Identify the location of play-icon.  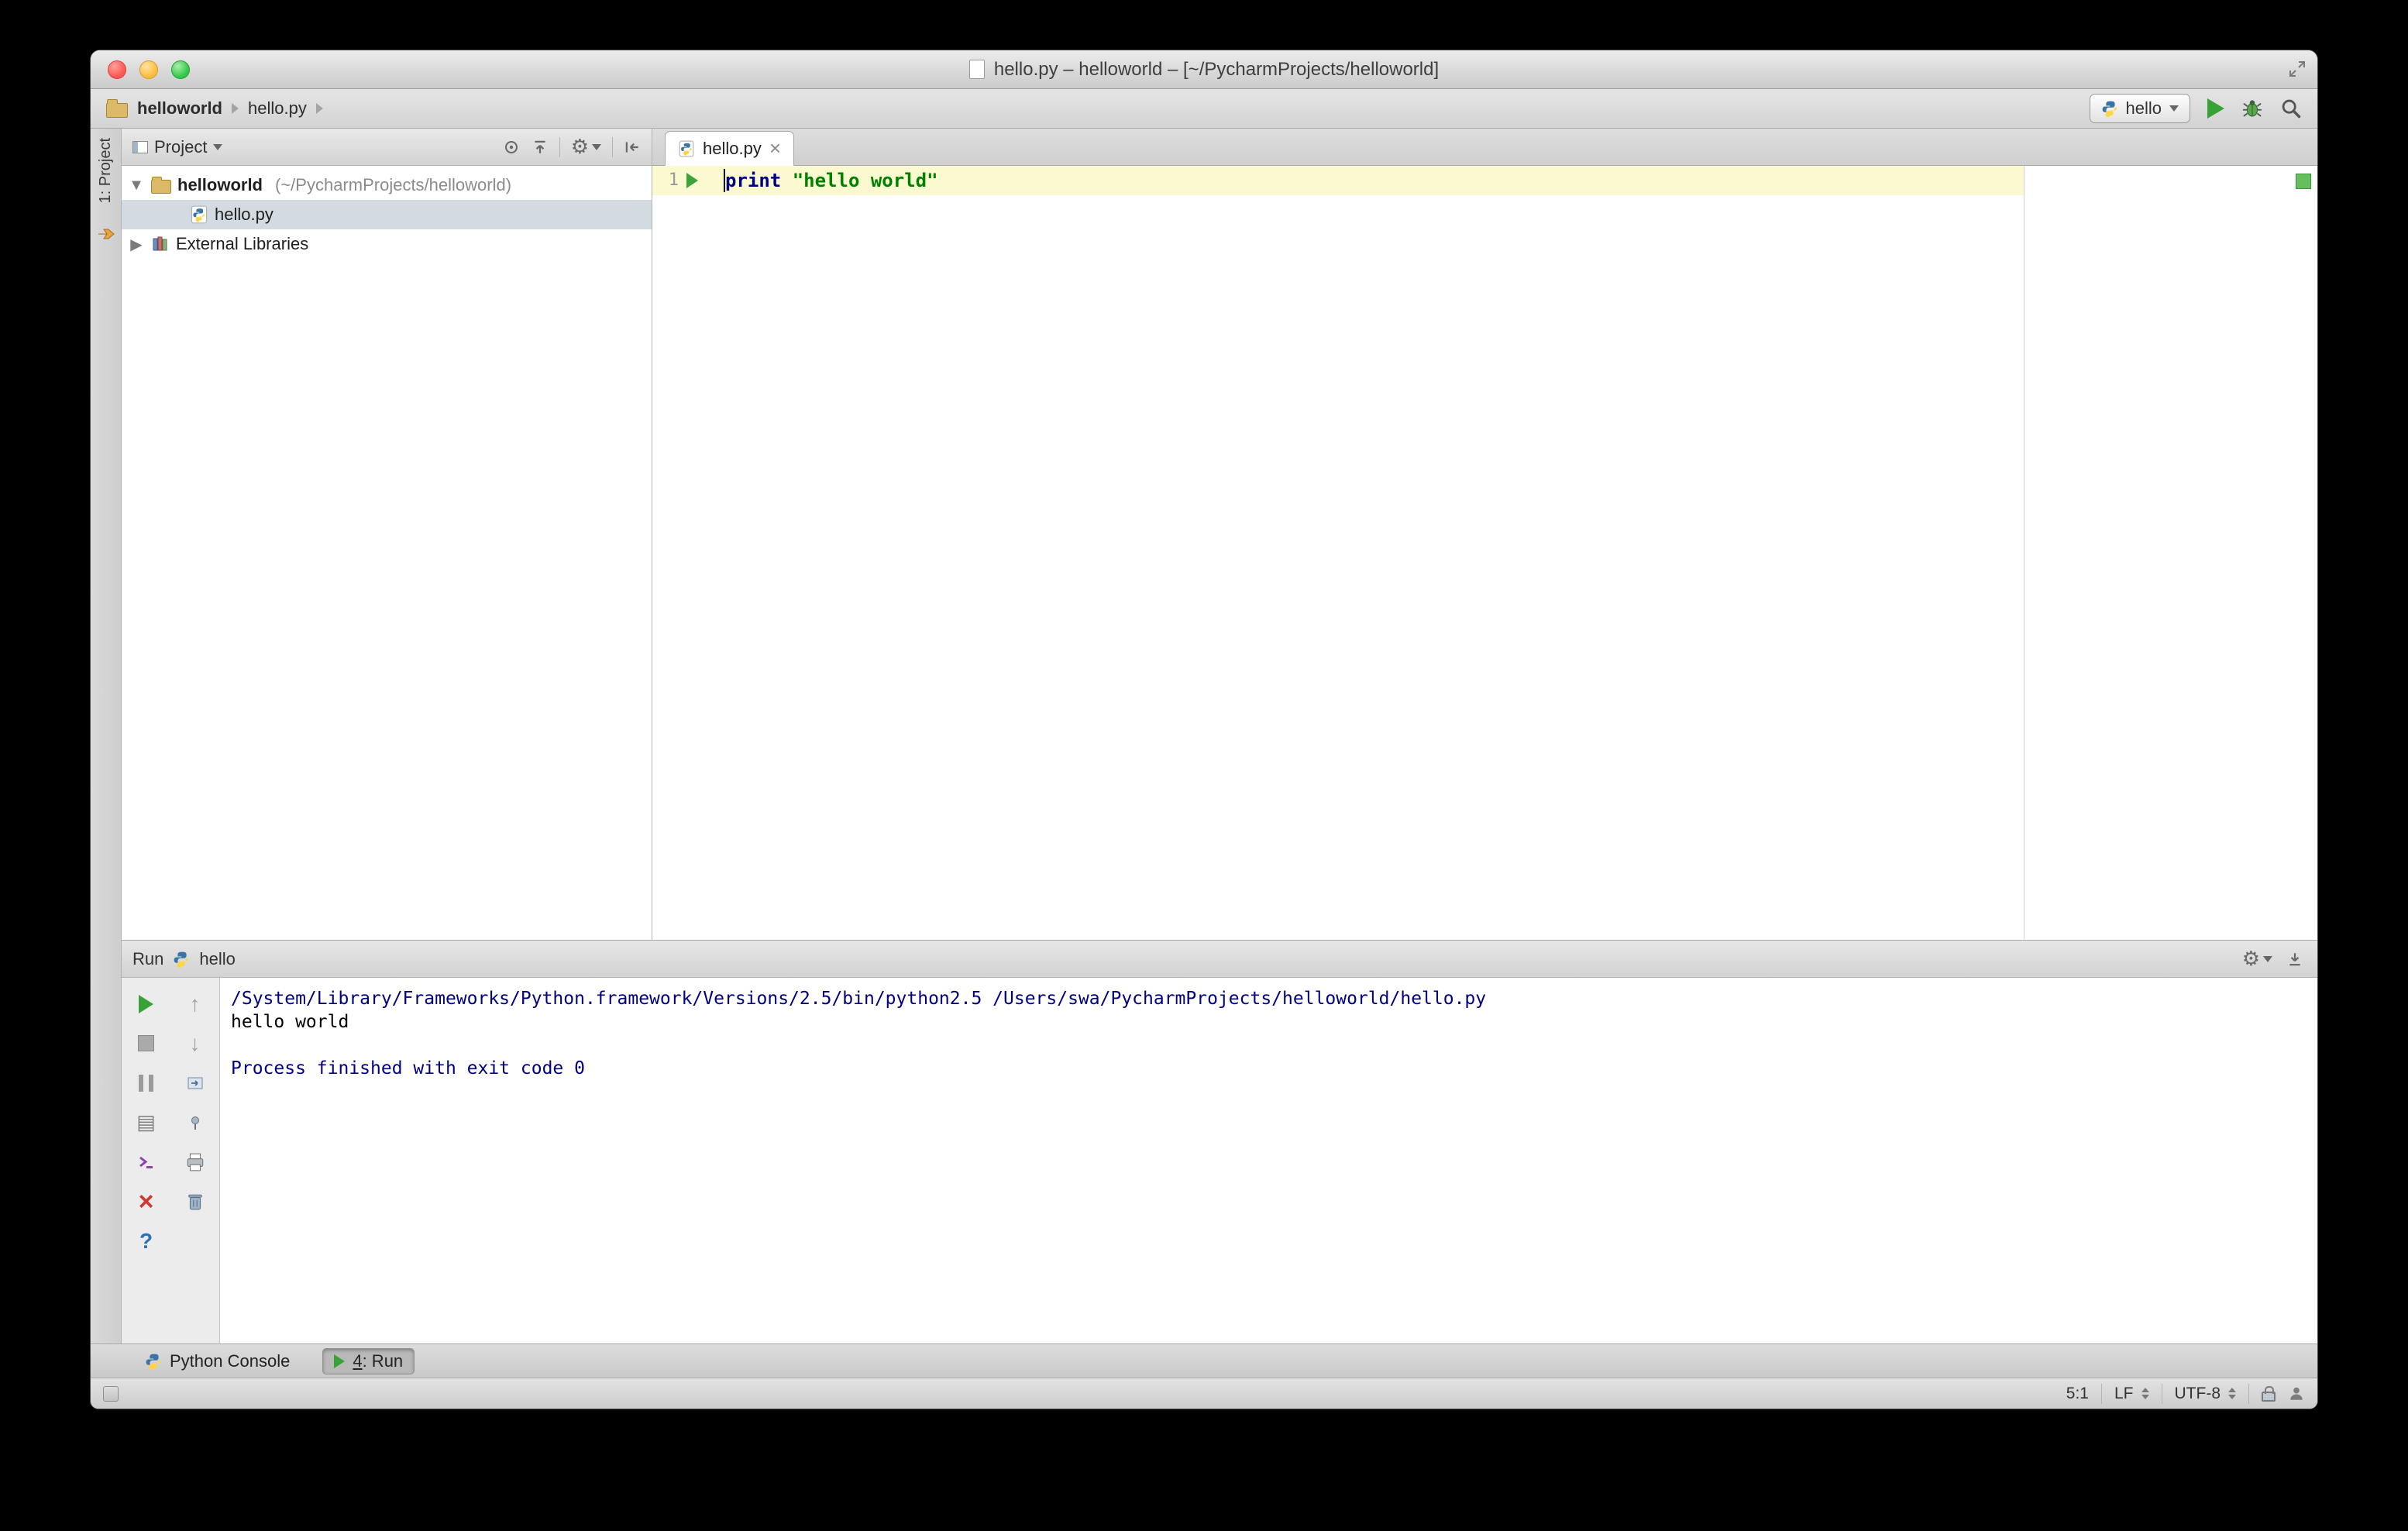
(146, 1003).